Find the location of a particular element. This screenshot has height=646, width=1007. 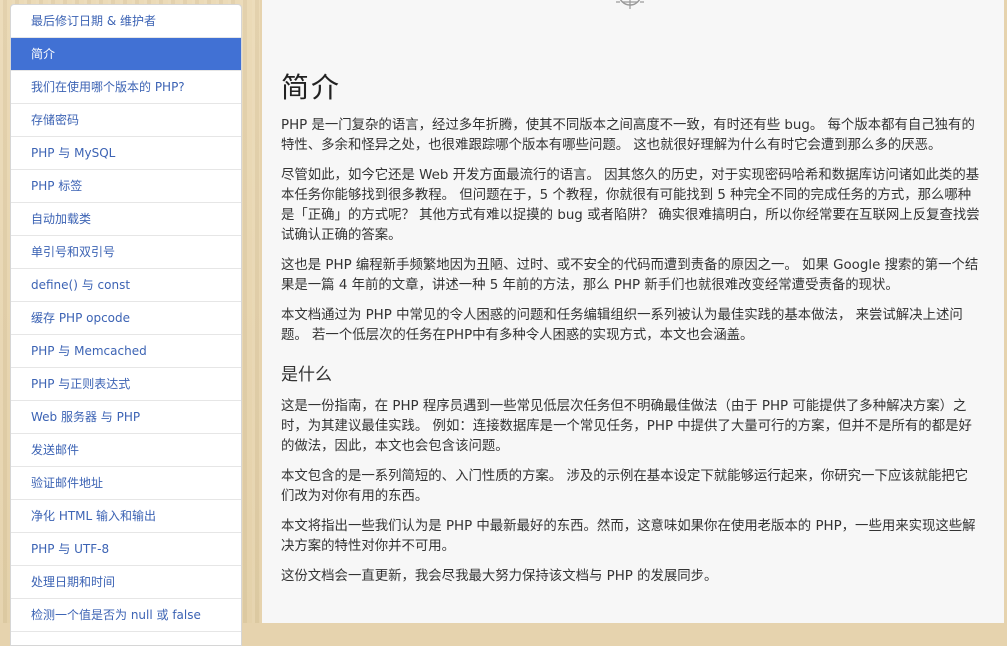

sidebar-item-regex: PHP 与正则表达式 is located at coordinates (126, 384).